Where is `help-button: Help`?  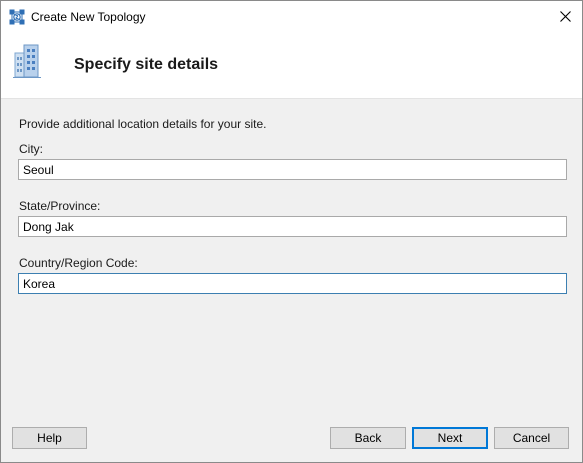
help-button: Help is located at coordinates (49, 438).